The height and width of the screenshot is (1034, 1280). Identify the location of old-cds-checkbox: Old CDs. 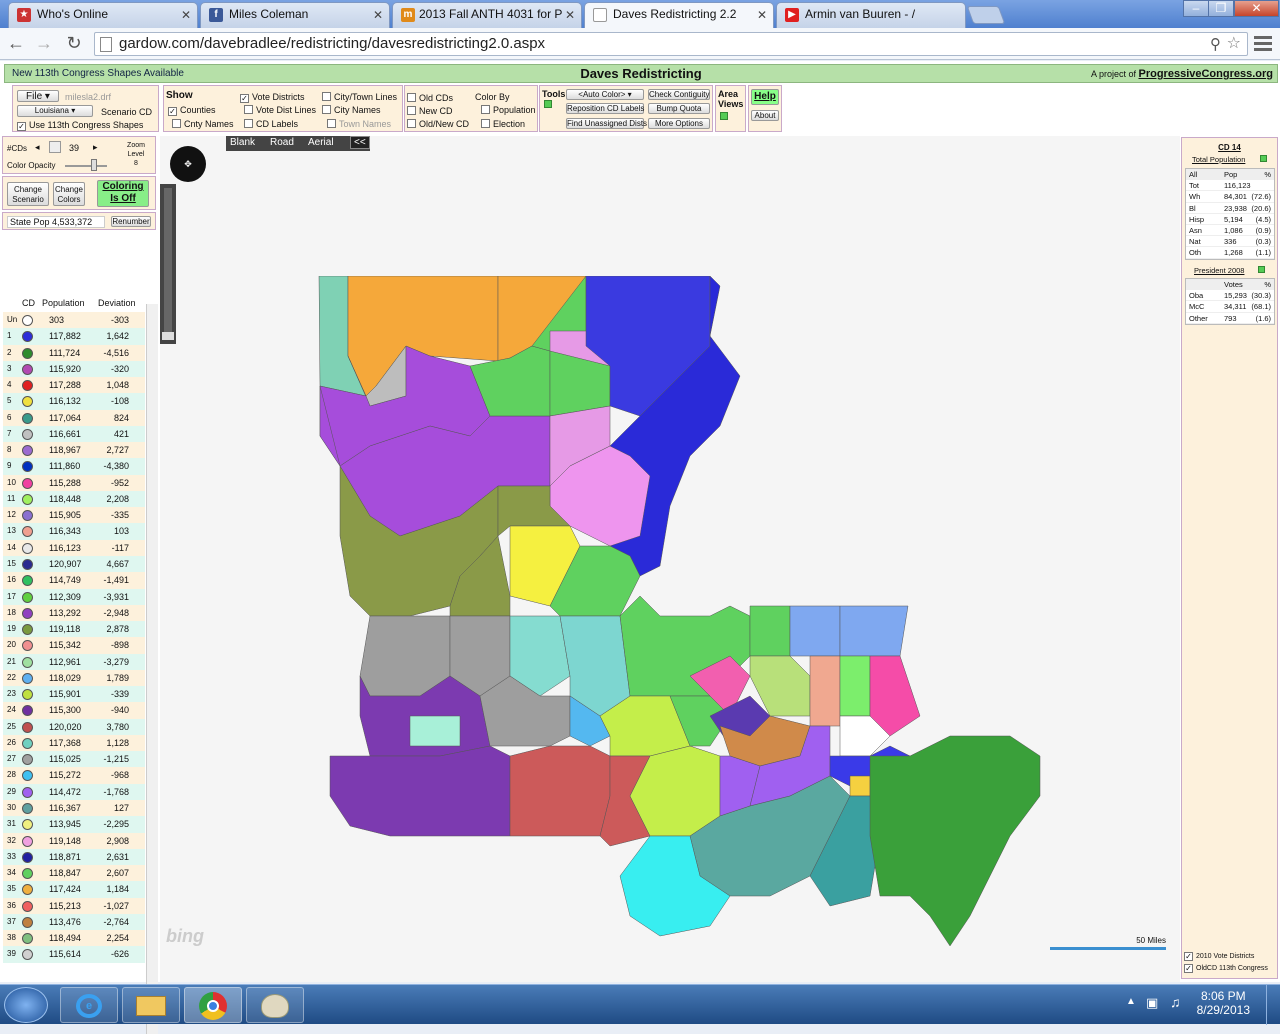
(430, 98).